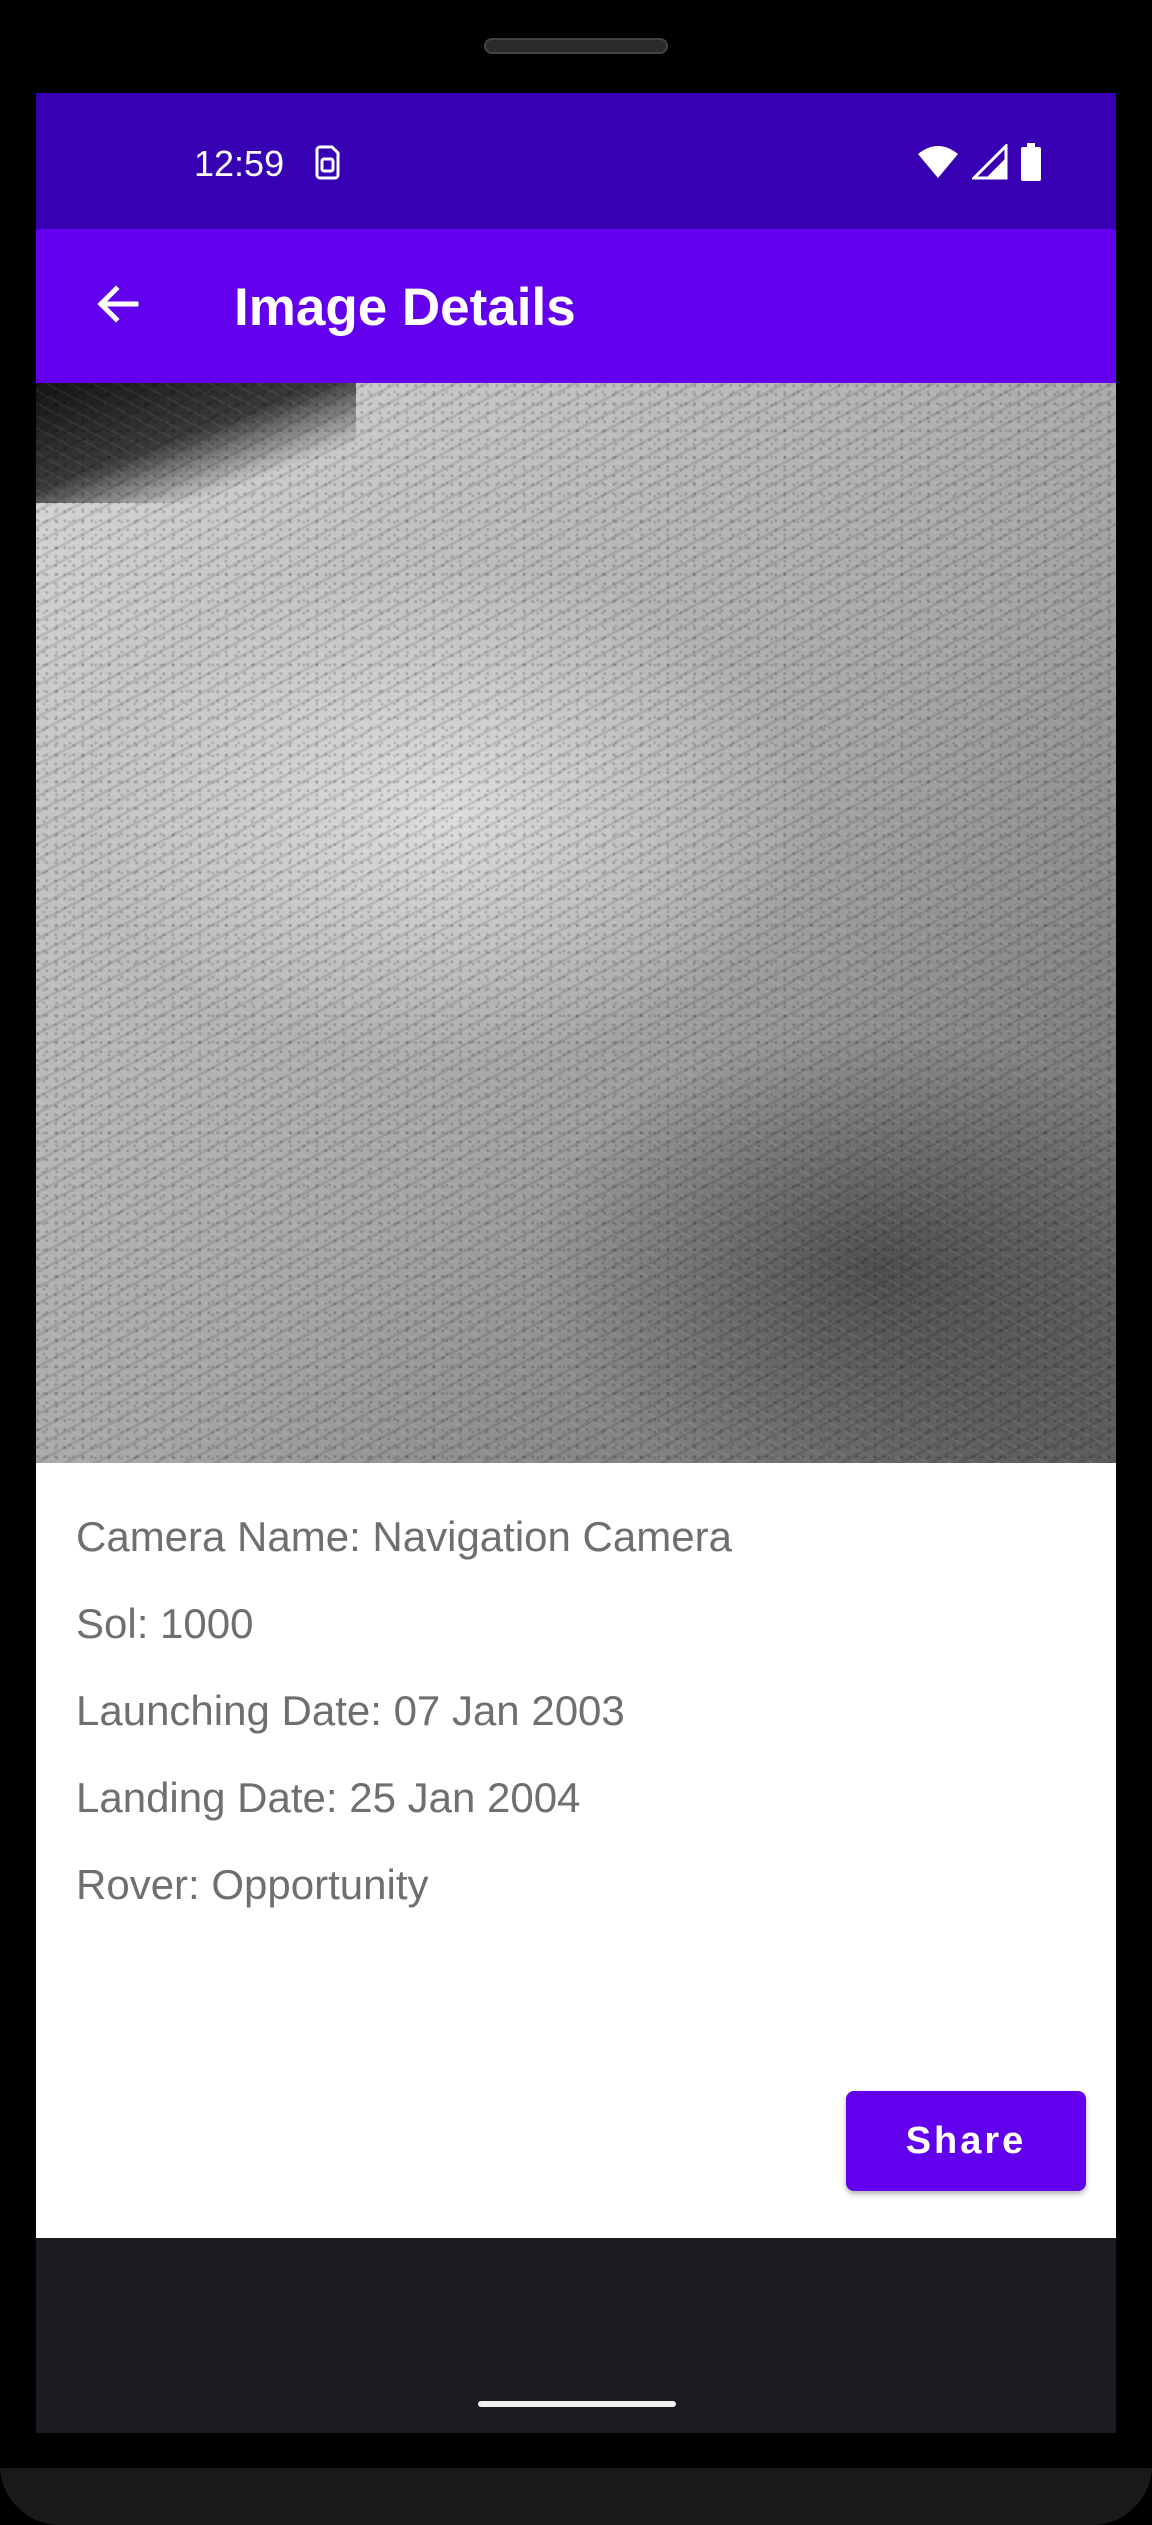  Describe the element at coordinates (350, 1710) in the screenshot. I see `launching-date-text: Launching Date: 07 Jan 2003` at that location.